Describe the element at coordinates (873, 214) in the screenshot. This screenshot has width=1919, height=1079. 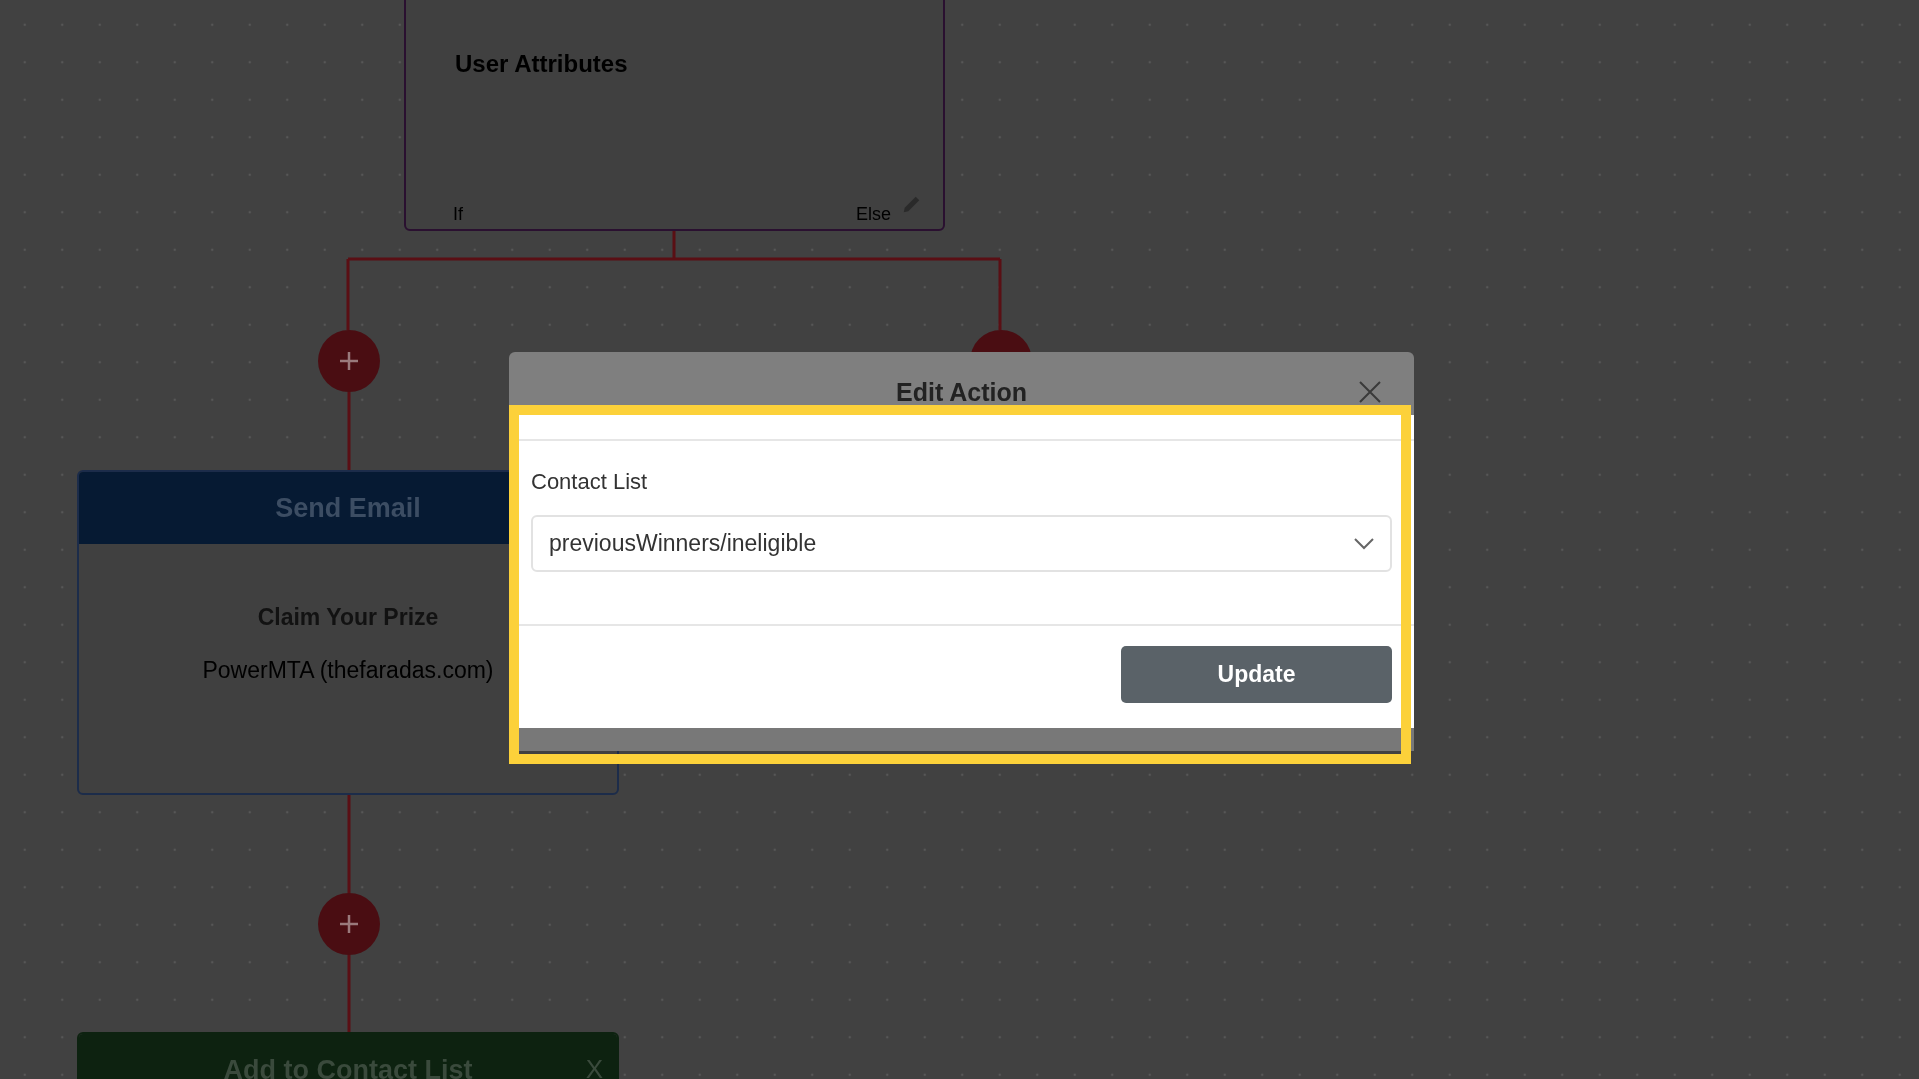
I see `branch-label: Else` at that location.